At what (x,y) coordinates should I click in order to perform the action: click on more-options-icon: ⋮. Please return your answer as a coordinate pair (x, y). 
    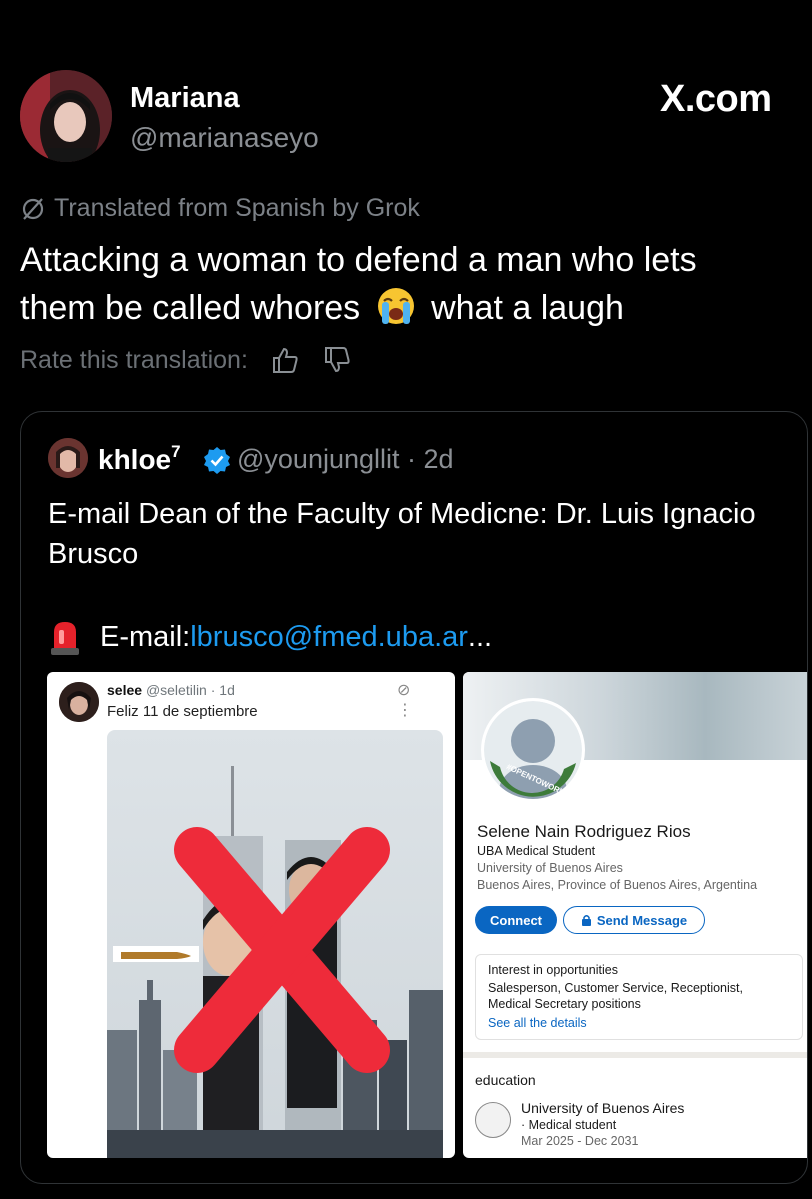
    Looking at the image, I should click on (804, 778).